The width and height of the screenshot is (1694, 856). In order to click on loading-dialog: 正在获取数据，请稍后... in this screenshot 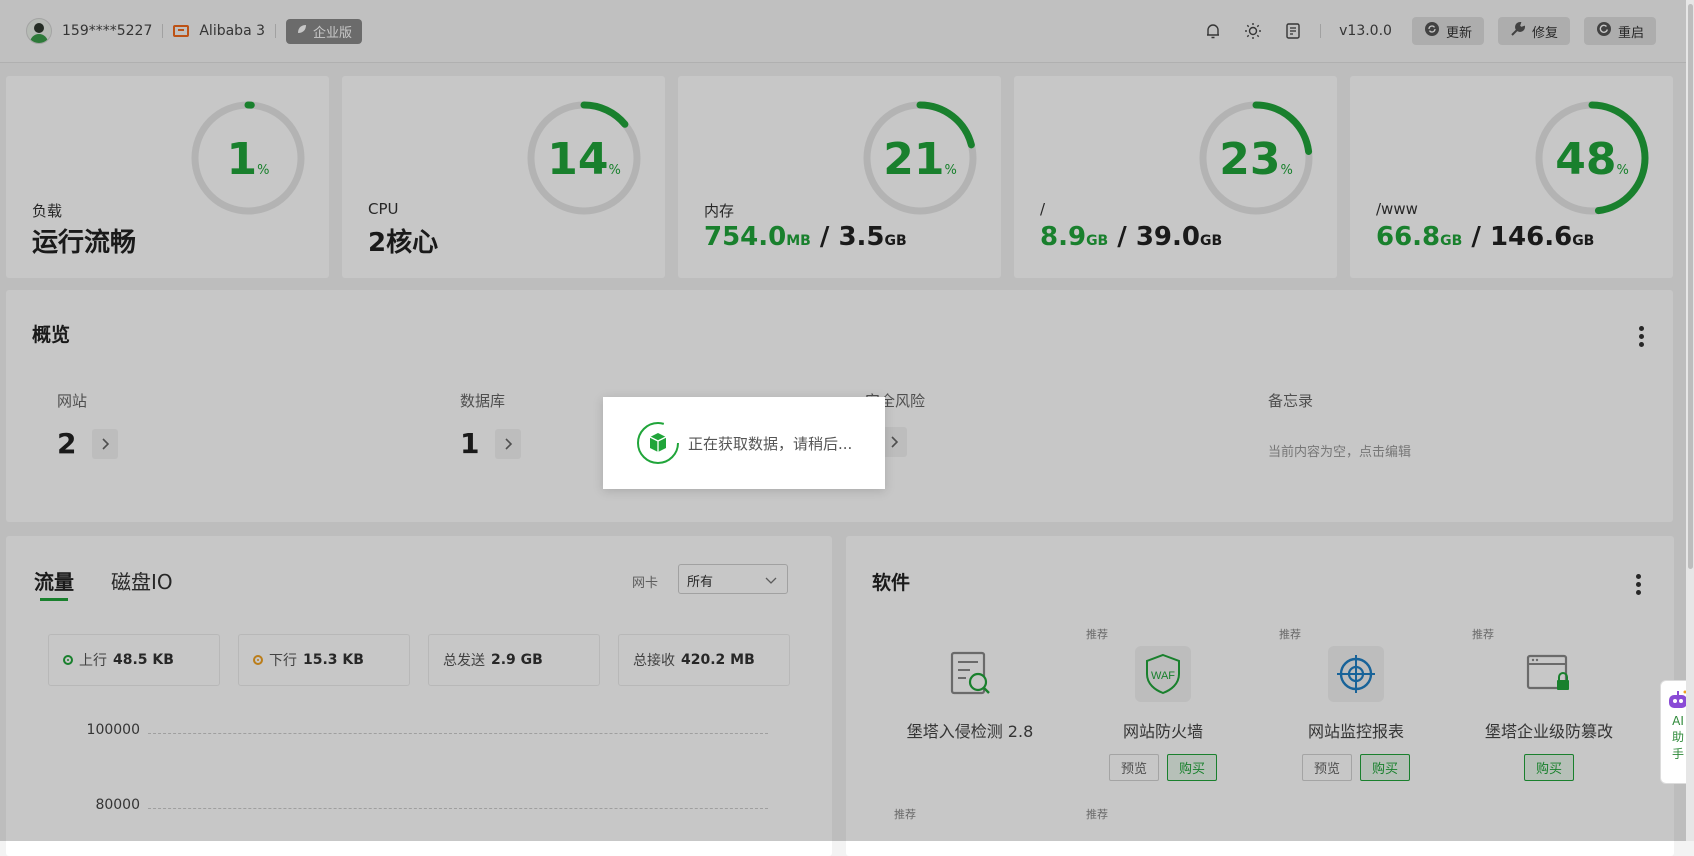, I will do `click(744, 443)`.